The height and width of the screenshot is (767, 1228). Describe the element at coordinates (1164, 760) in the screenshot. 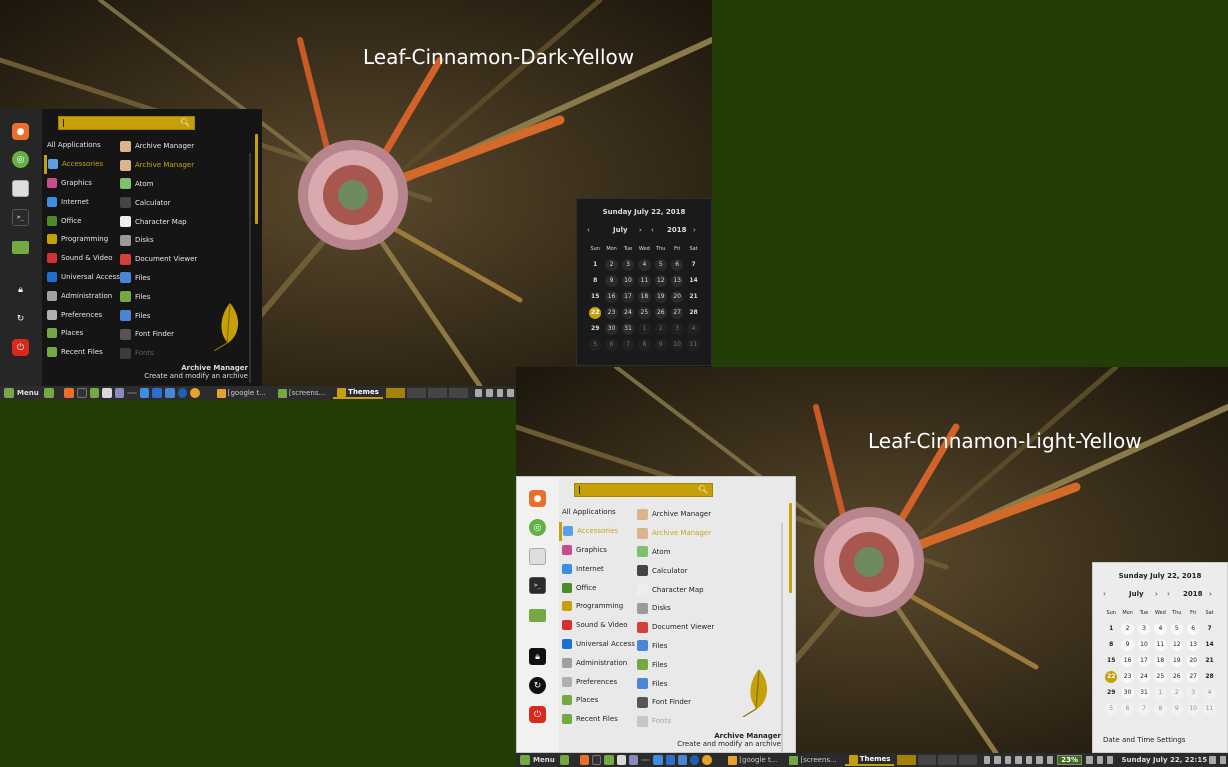

I see `panel-clock: Sunday July 22, 22:15` at that location.